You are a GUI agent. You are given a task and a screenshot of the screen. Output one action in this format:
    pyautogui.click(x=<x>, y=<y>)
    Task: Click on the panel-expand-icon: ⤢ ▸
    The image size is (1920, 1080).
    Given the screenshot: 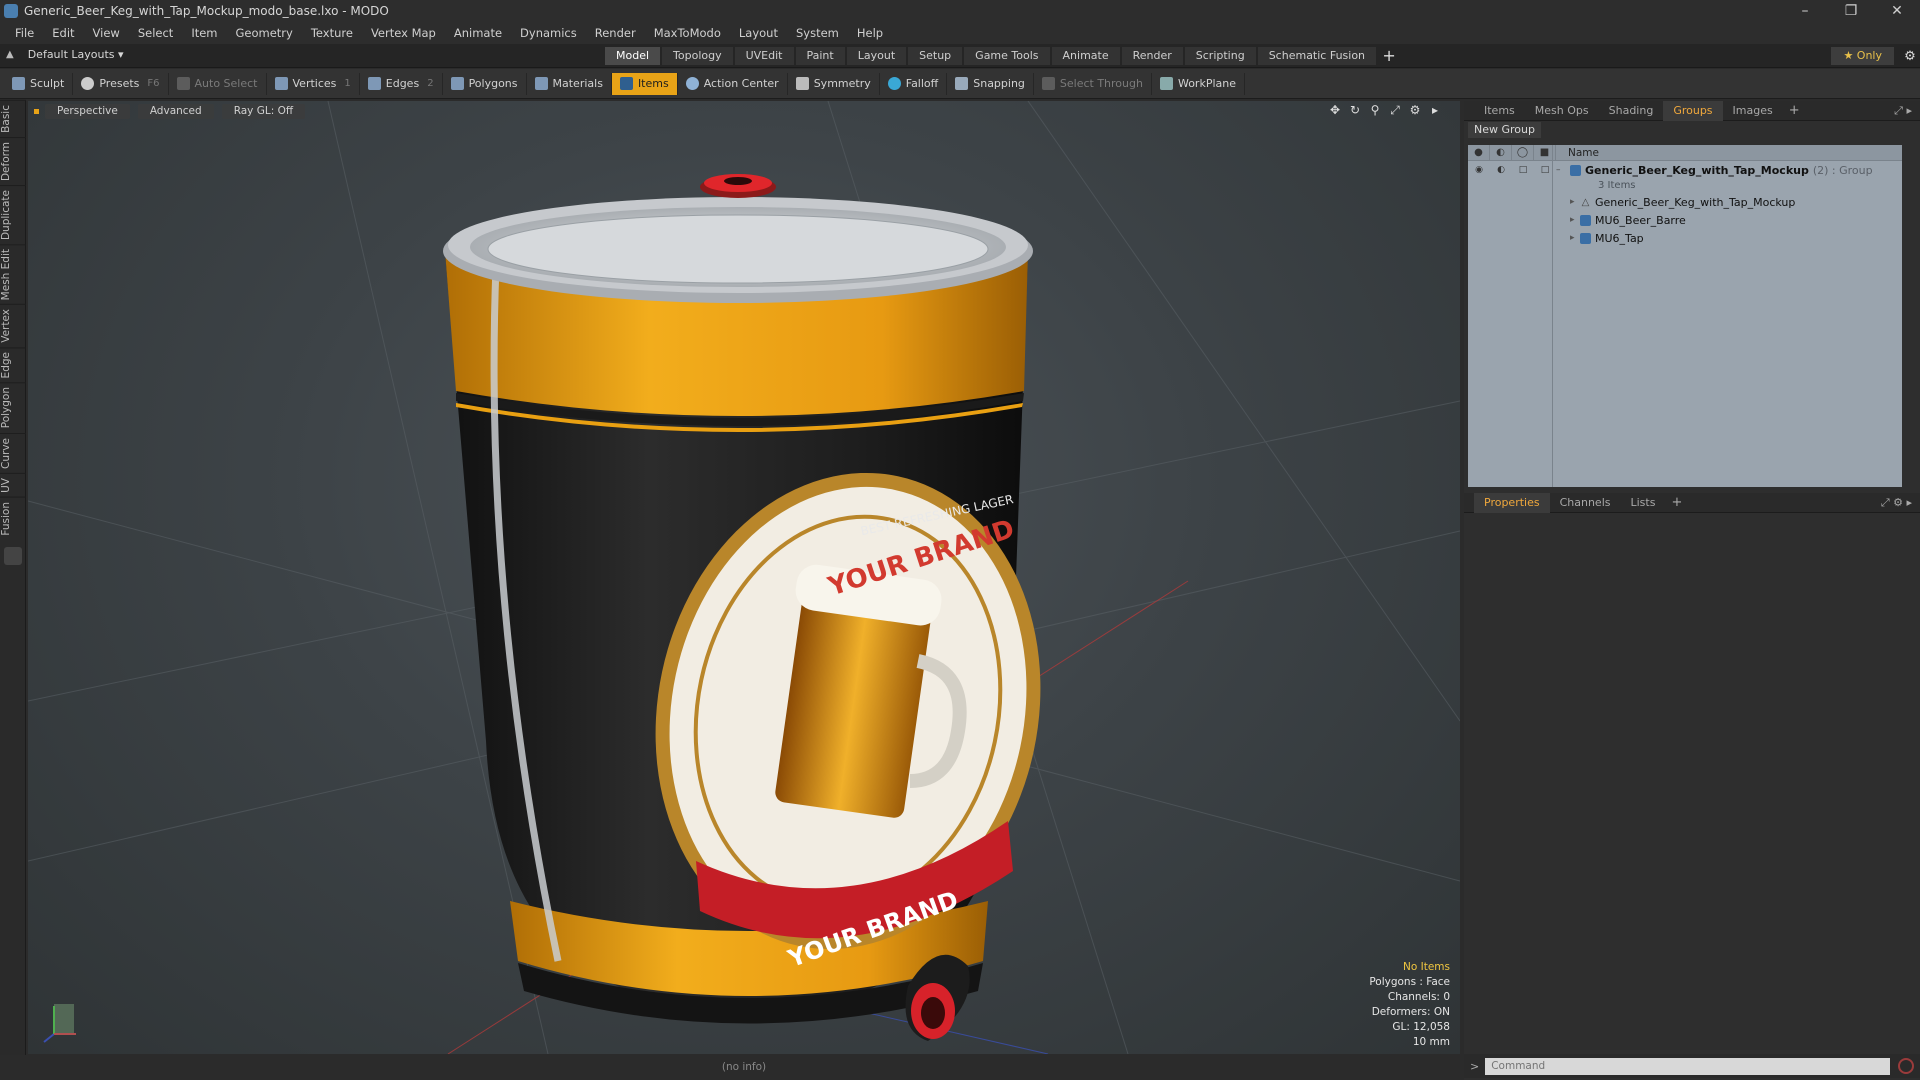 What is the action you would take?
    pyautogui.click(x=1907, y=111)
    